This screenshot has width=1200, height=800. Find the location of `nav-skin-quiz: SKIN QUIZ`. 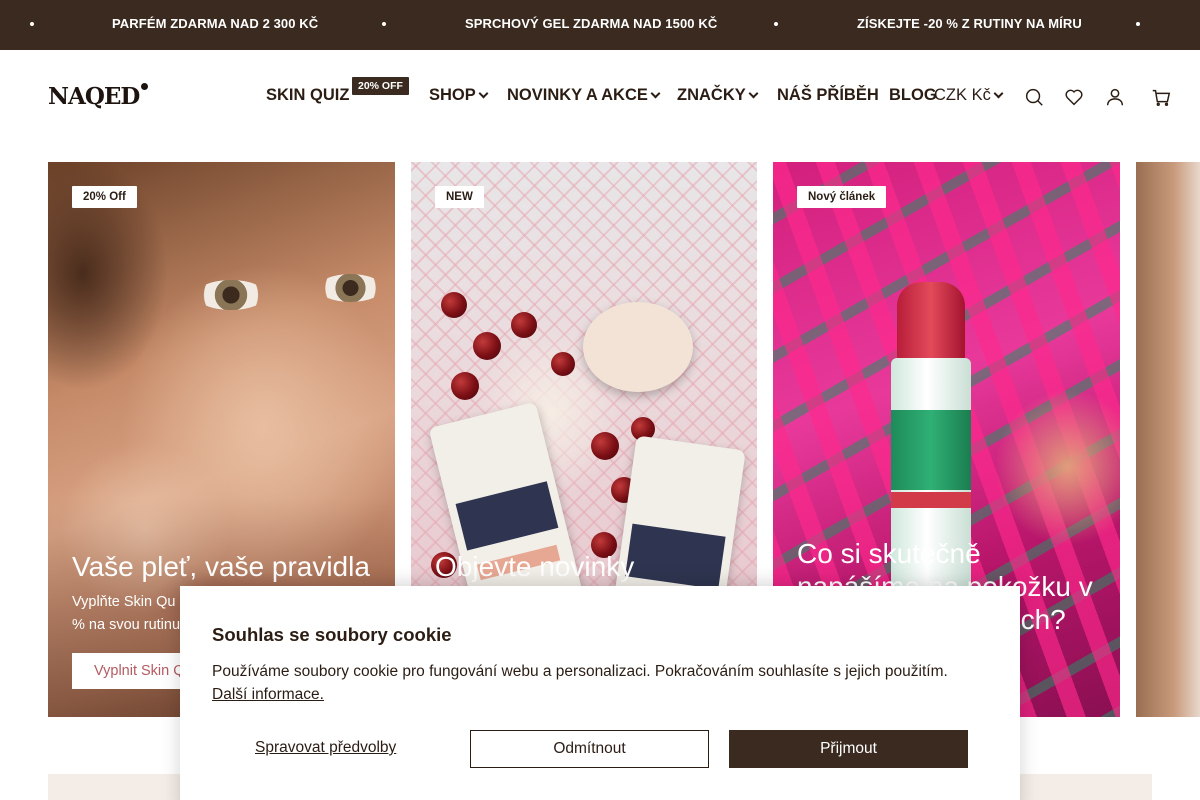

nav-skin-quiz: SKIN QUIZ is located at coordinates (307, 95).